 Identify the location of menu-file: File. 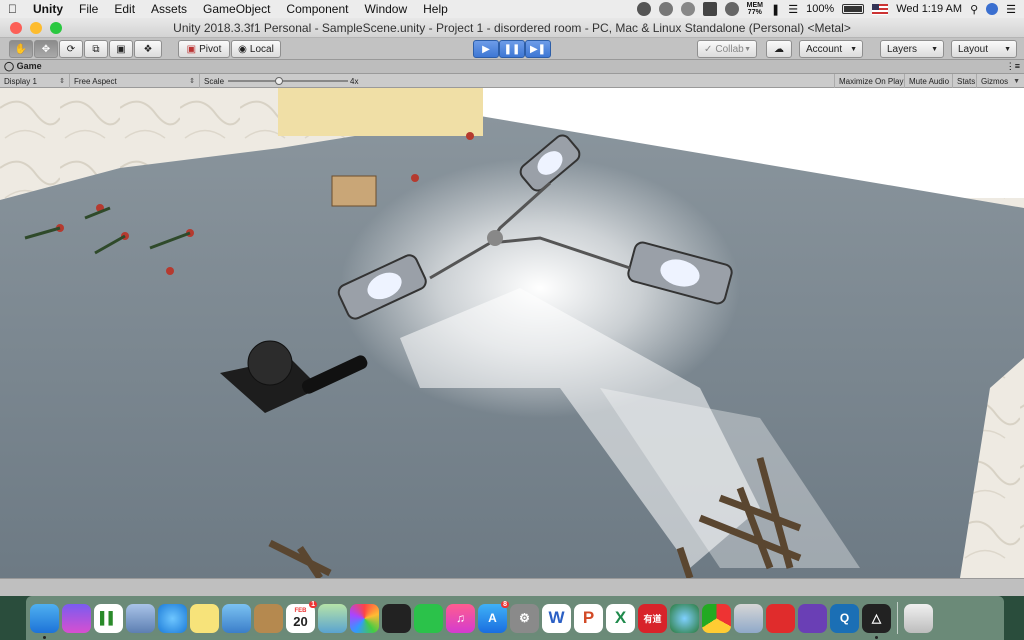
(88, 9).